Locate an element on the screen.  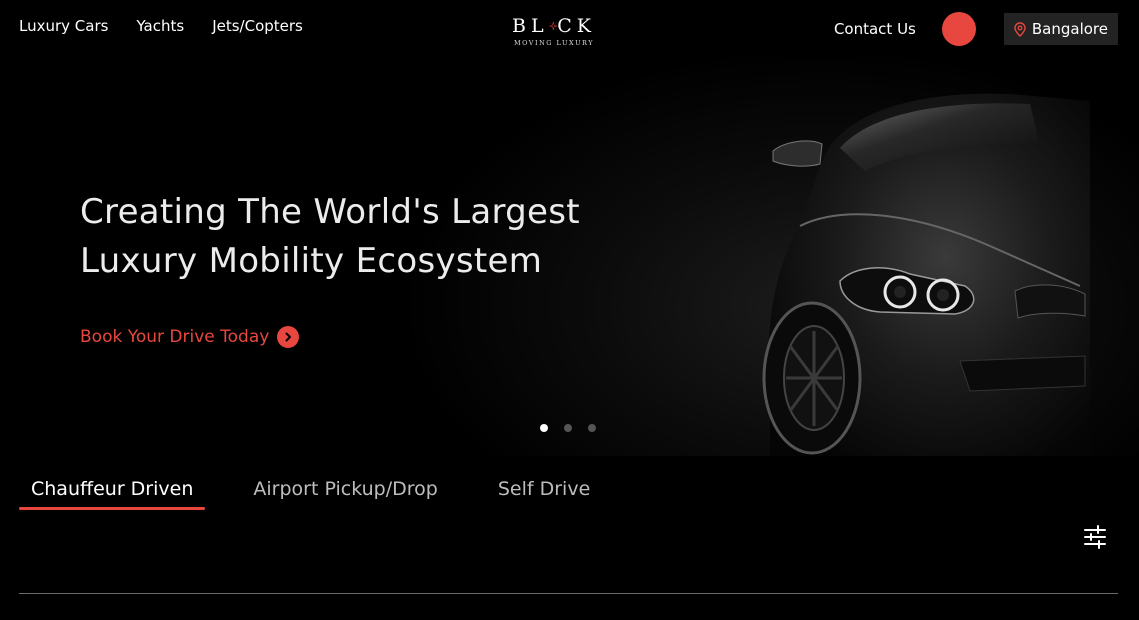
logo-word-left: BL is located at coordinates (530, 26).